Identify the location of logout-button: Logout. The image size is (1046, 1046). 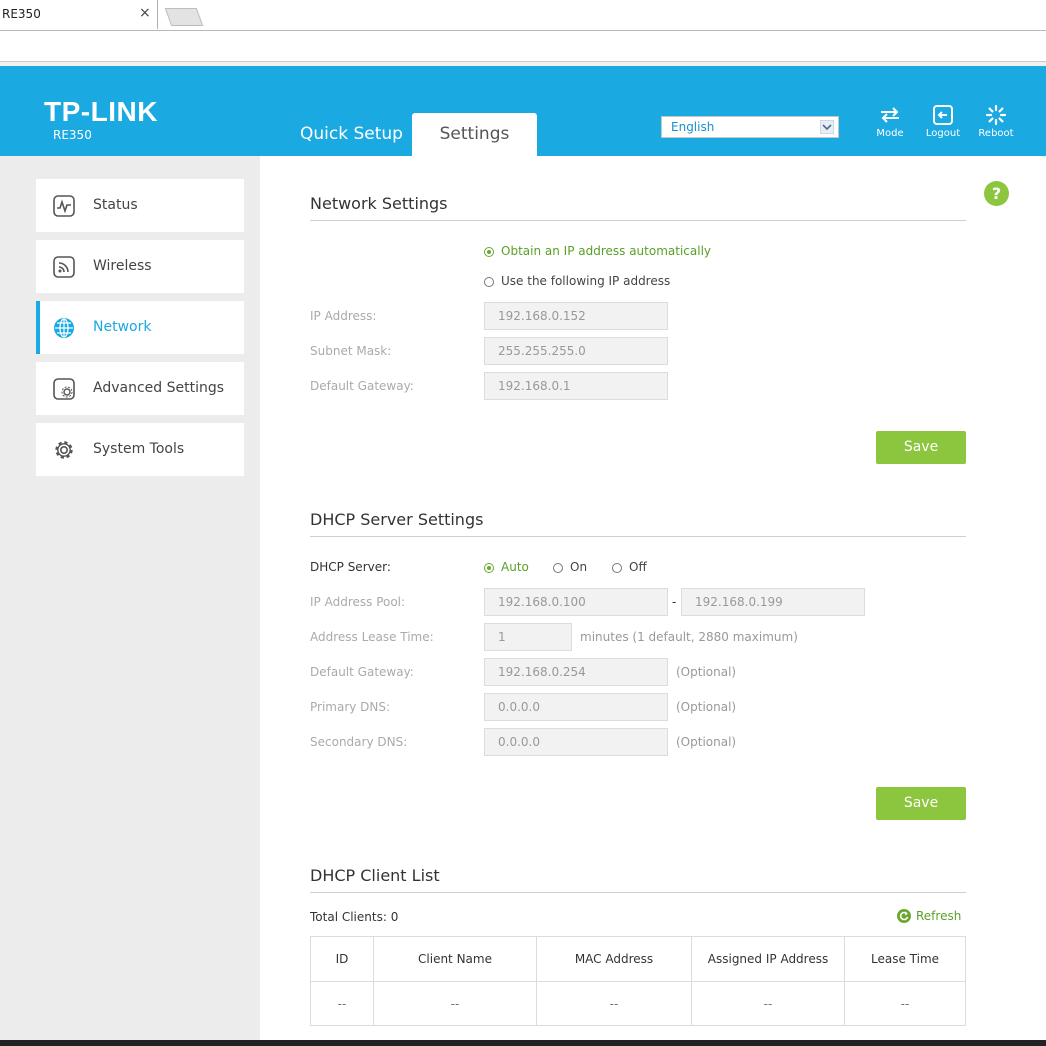
(943, 121).